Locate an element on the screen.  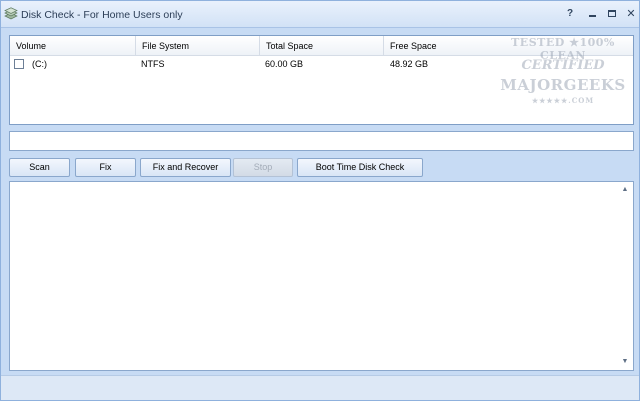
fix-button: Fix is located at coordinates (105, 167).